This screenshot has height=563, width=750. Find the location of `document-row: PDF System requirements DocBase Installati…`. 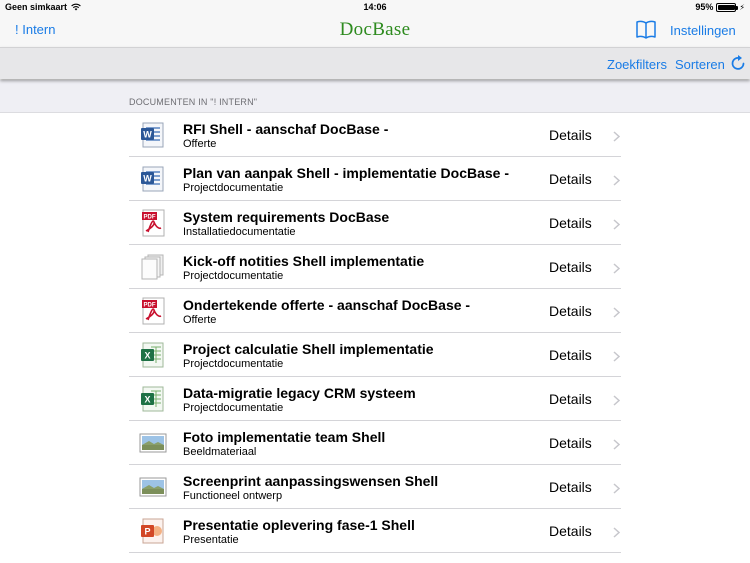

document-row: PDF System requirements DocBase Installati… is located at coordinates (375, 223).